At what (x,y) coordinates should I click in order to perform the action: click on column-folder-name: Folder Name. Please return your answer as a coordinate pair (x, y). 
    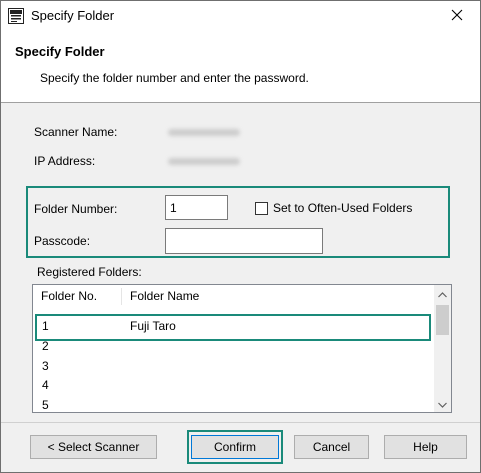
    Looking at the image, I should click on (222, 296).